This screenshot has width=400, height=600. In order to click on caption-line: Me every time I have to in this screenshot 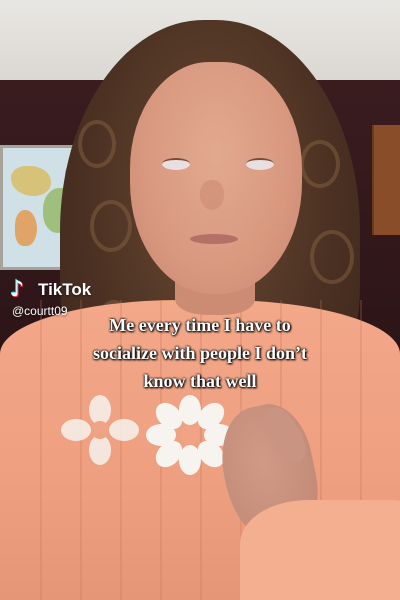, I will do `click(200, 325)`.